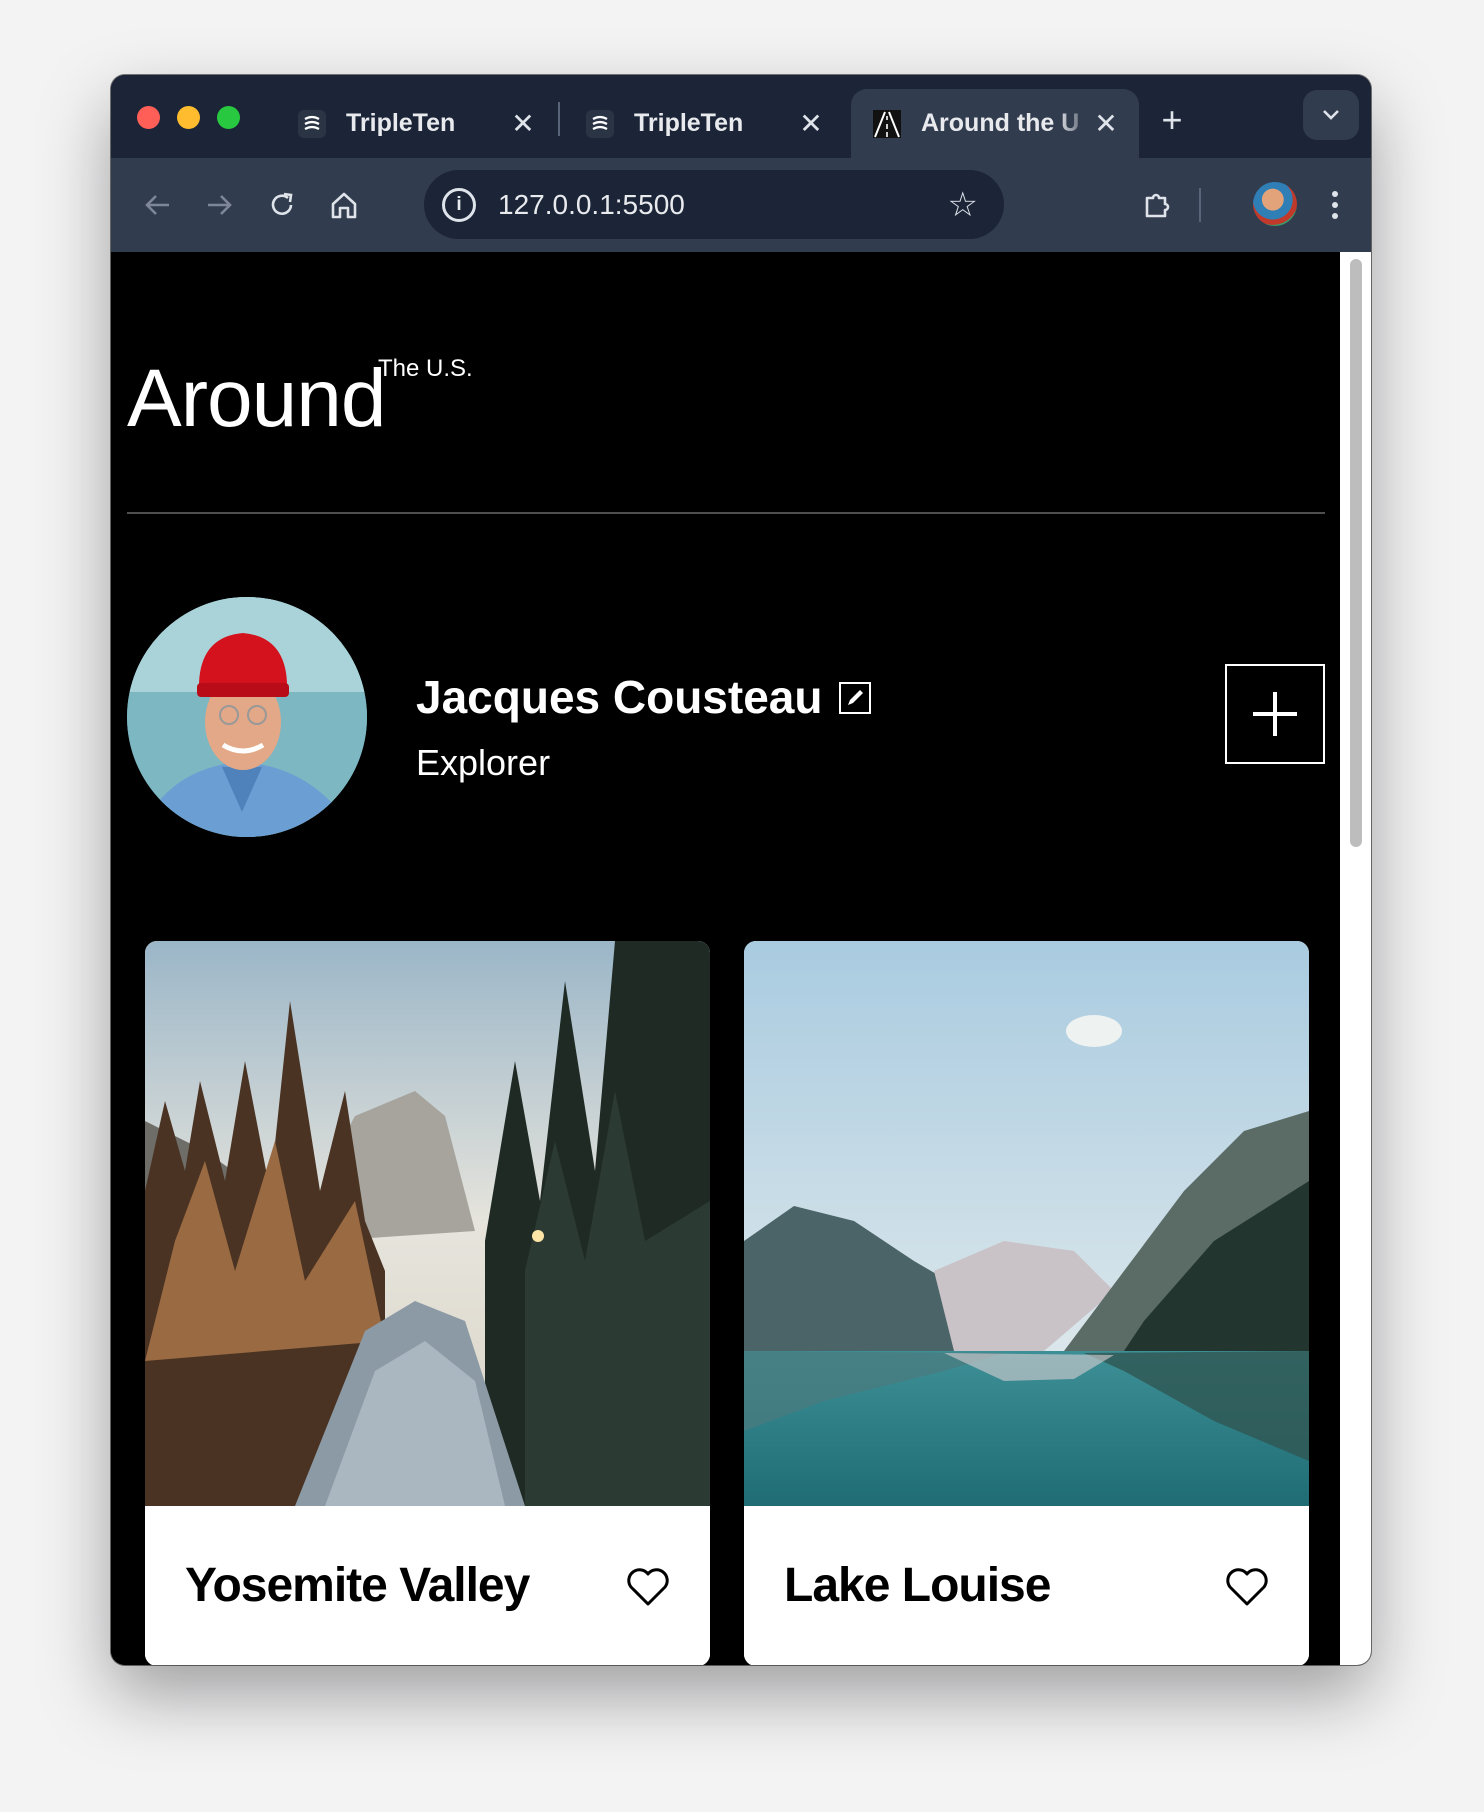 This screenshot has width=1484, height=1812. What do you see at coordinates (1331, 115) in the screenshot?
I see `tab-search-chevron-down-icon` at bounding box center [1331, 115].